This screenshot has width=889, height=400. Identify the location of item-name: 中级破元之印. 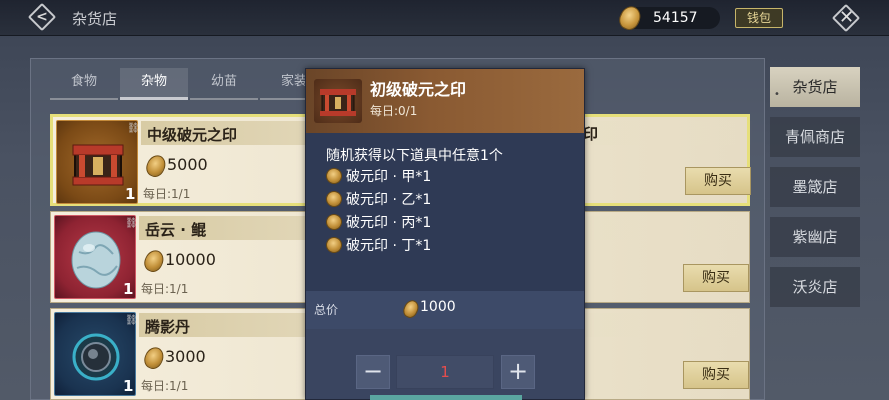
(192, 135).